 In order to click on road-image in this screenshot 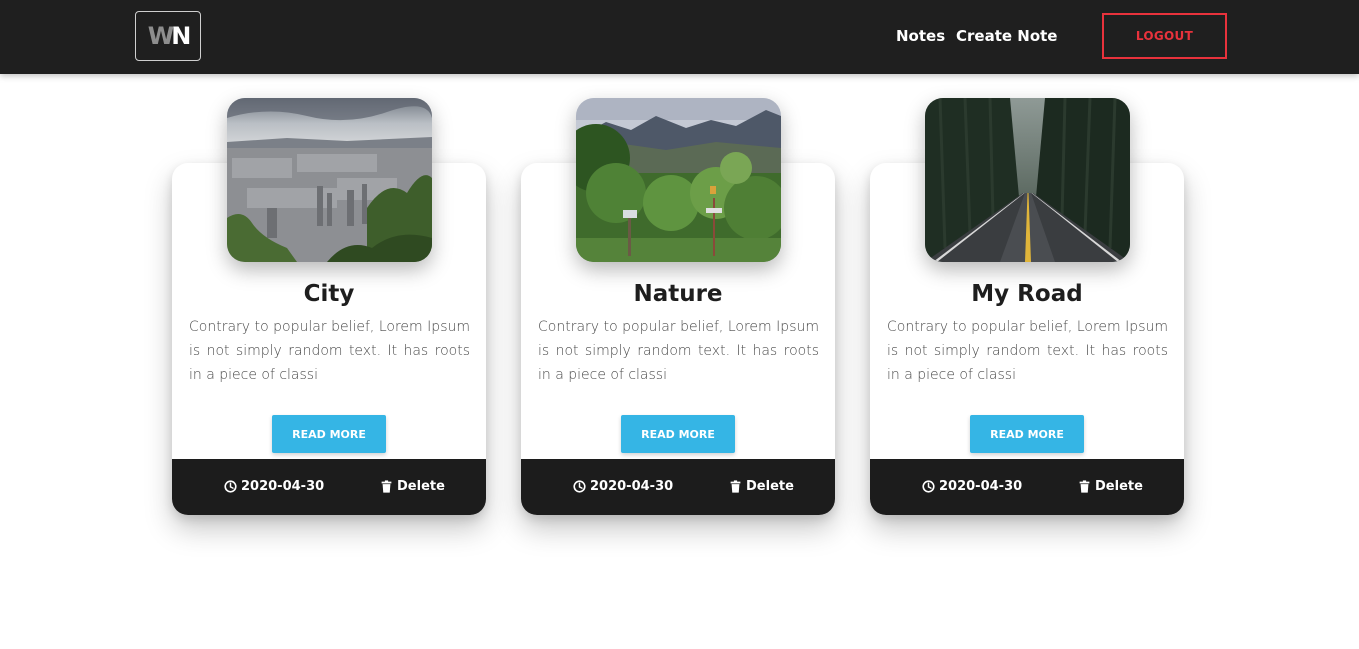, I will do `click(1027, 180)`.